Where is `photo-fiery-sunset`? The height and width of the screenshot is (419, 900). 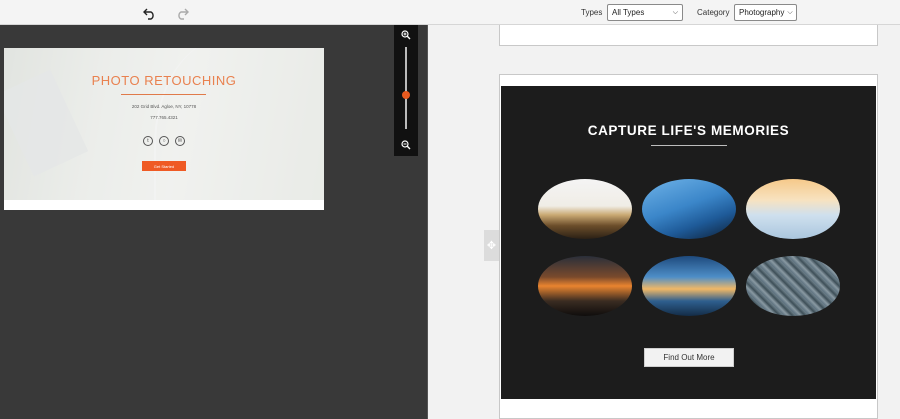
photo-fiery-sunset is located at coordinates (585, 286).